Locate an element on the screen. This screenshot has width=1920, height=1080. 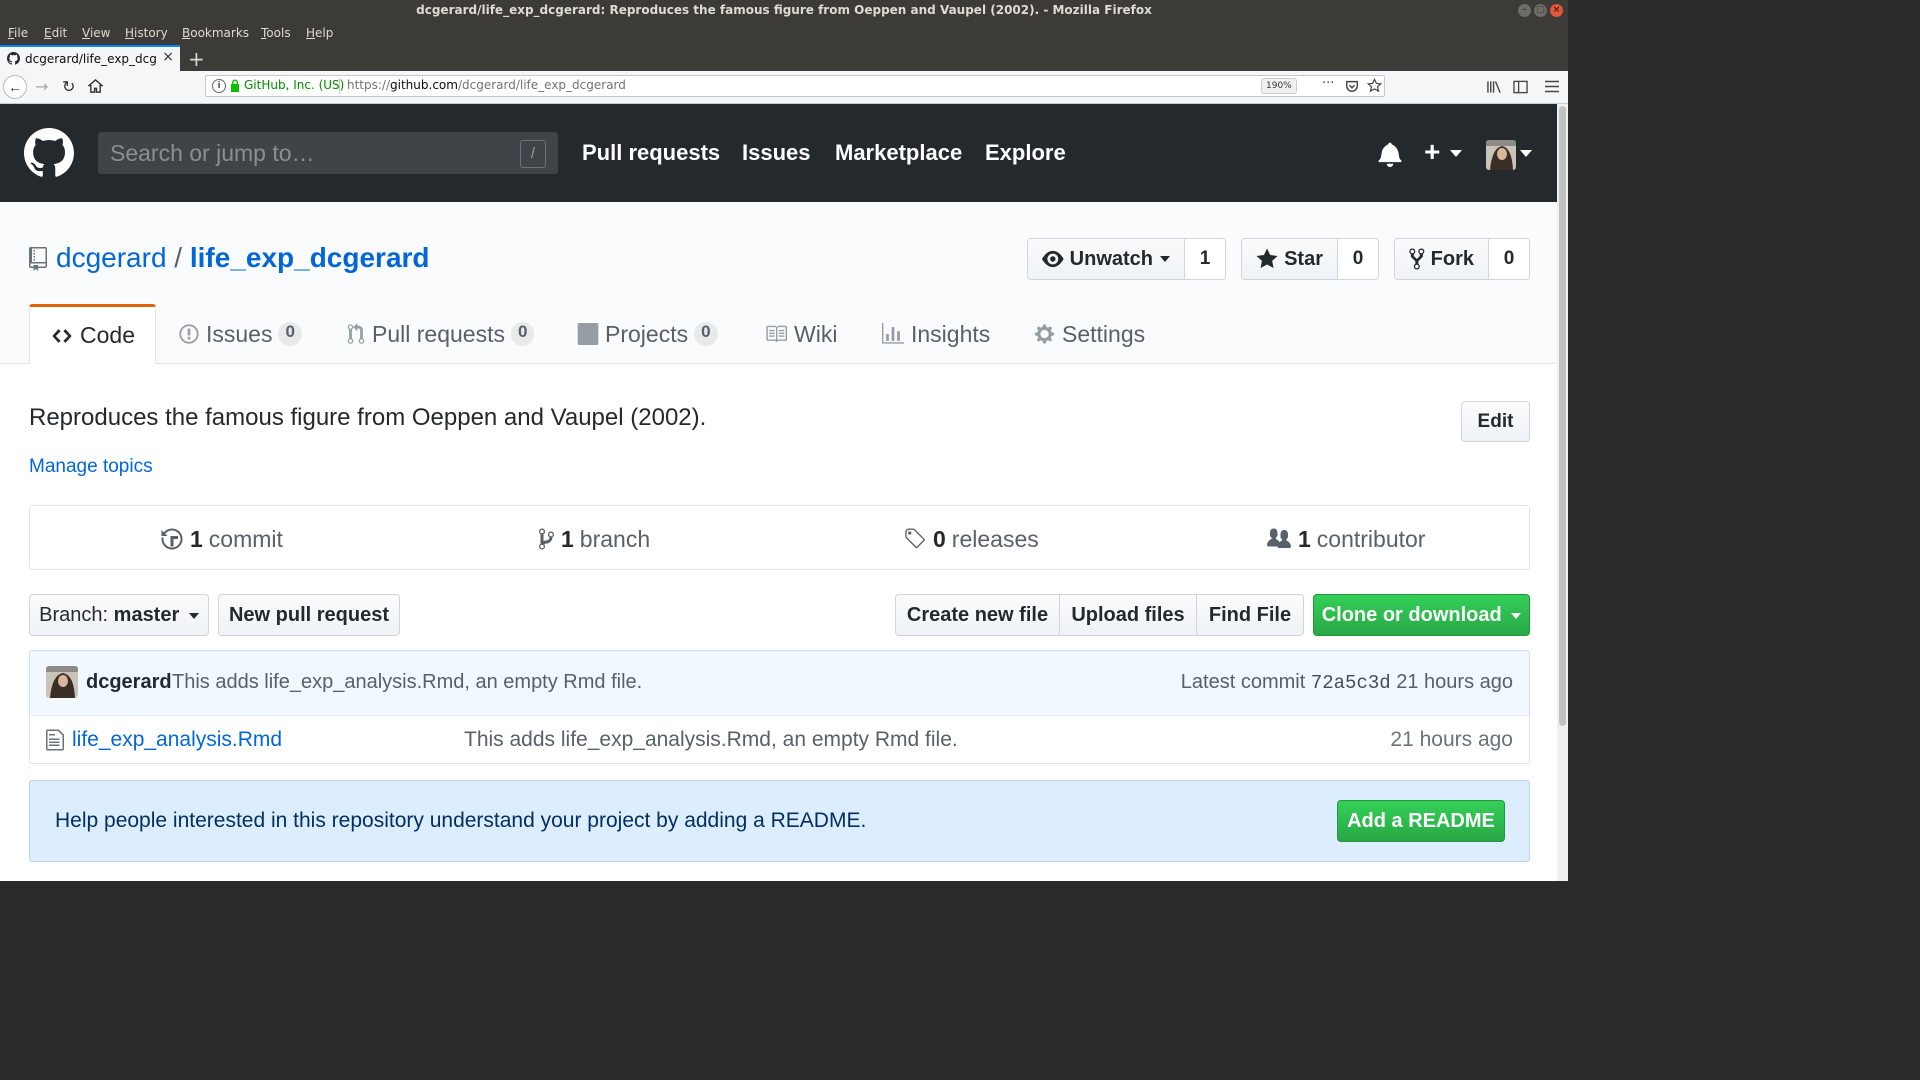
tab-settings: Settings is located at coordinates (1089, 334).